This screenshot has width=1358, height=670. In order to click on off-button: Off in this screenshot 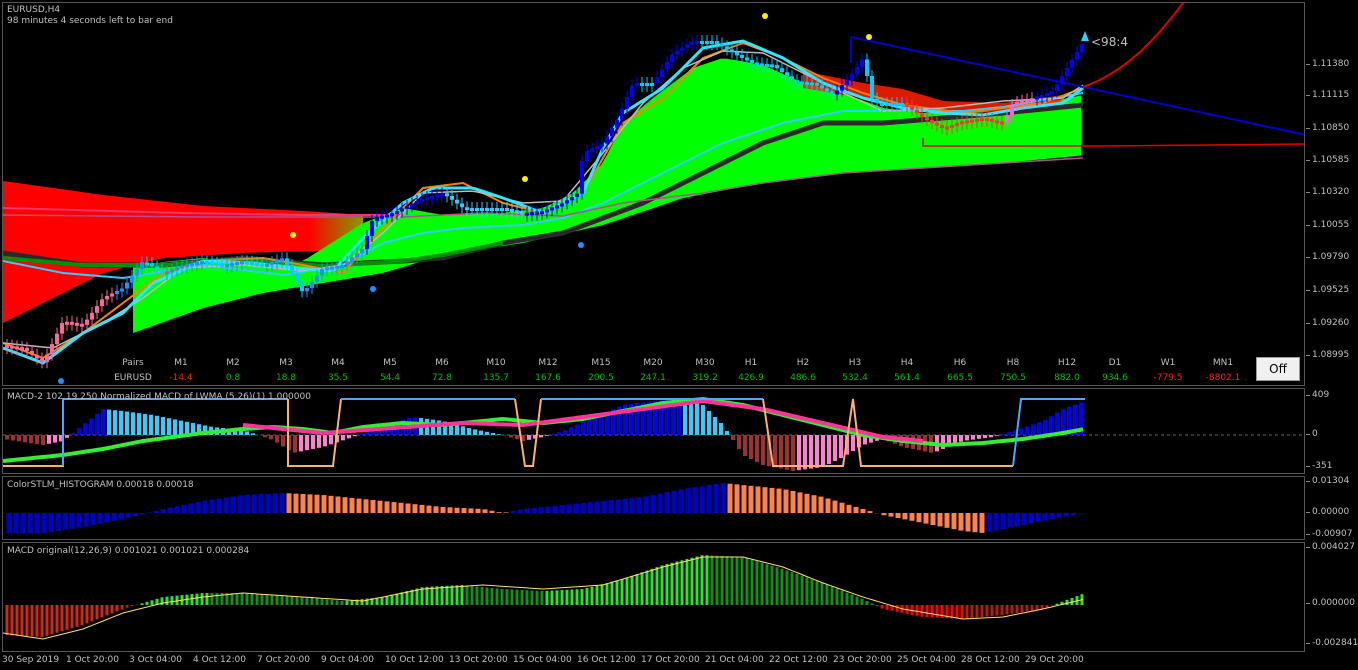, I will do `click(1278, 369)`.